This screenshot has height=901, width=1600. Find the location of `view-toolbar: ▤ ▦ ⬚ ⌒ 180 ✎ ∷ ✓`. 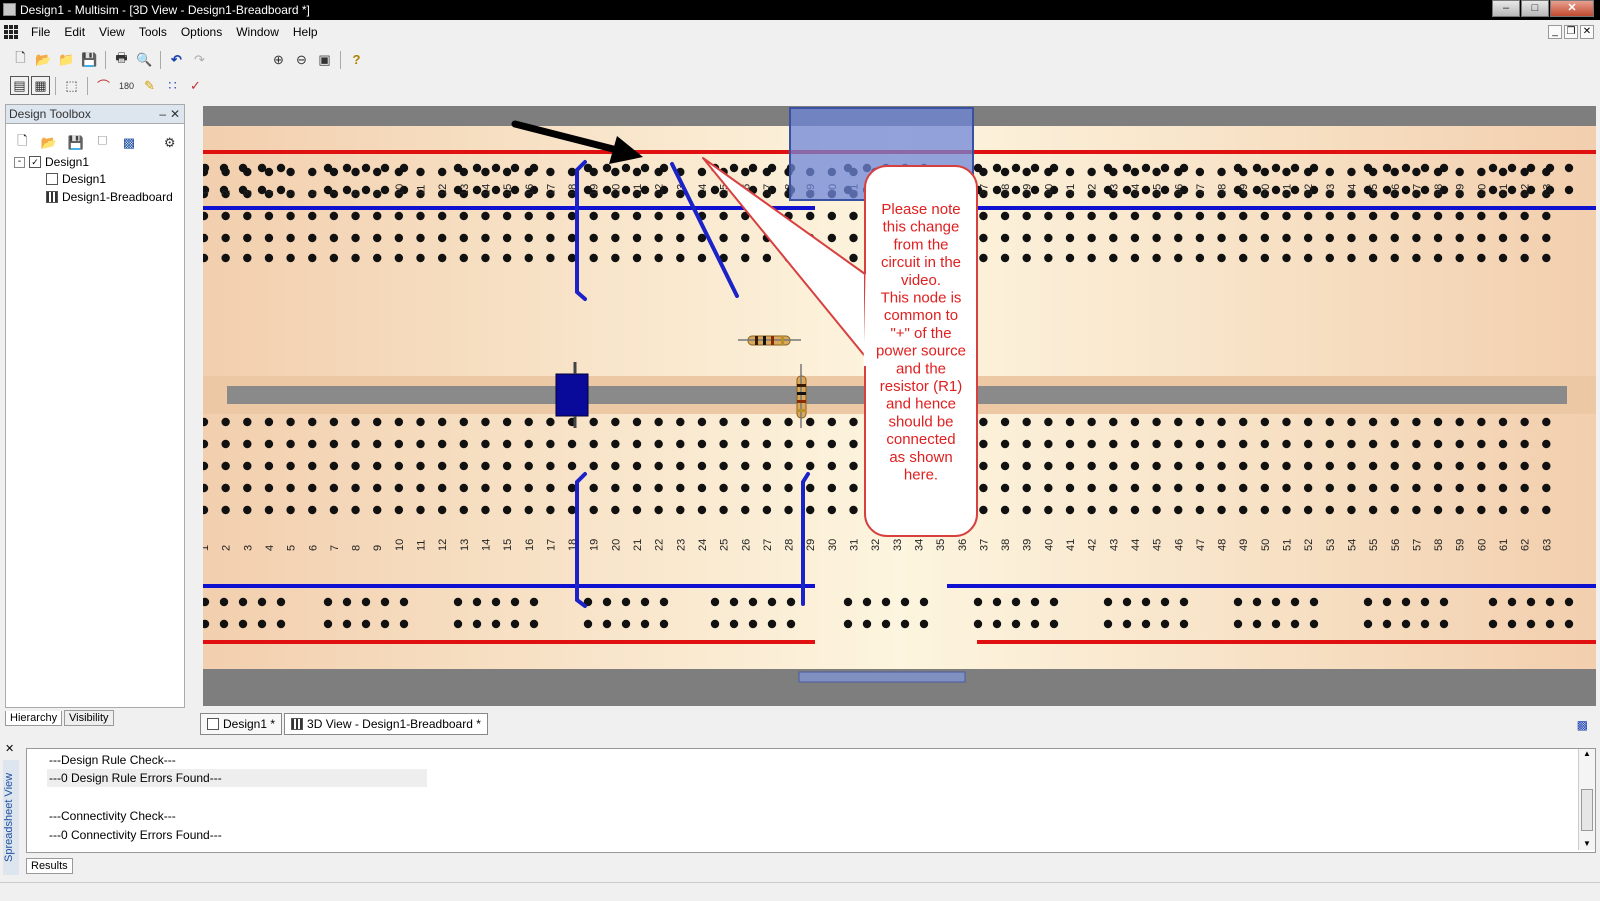

view-toolbar: ▤ ▦ ⬚ ⌒ 180 ✎ ∷ ✓ is located at coordinates (108, 85).